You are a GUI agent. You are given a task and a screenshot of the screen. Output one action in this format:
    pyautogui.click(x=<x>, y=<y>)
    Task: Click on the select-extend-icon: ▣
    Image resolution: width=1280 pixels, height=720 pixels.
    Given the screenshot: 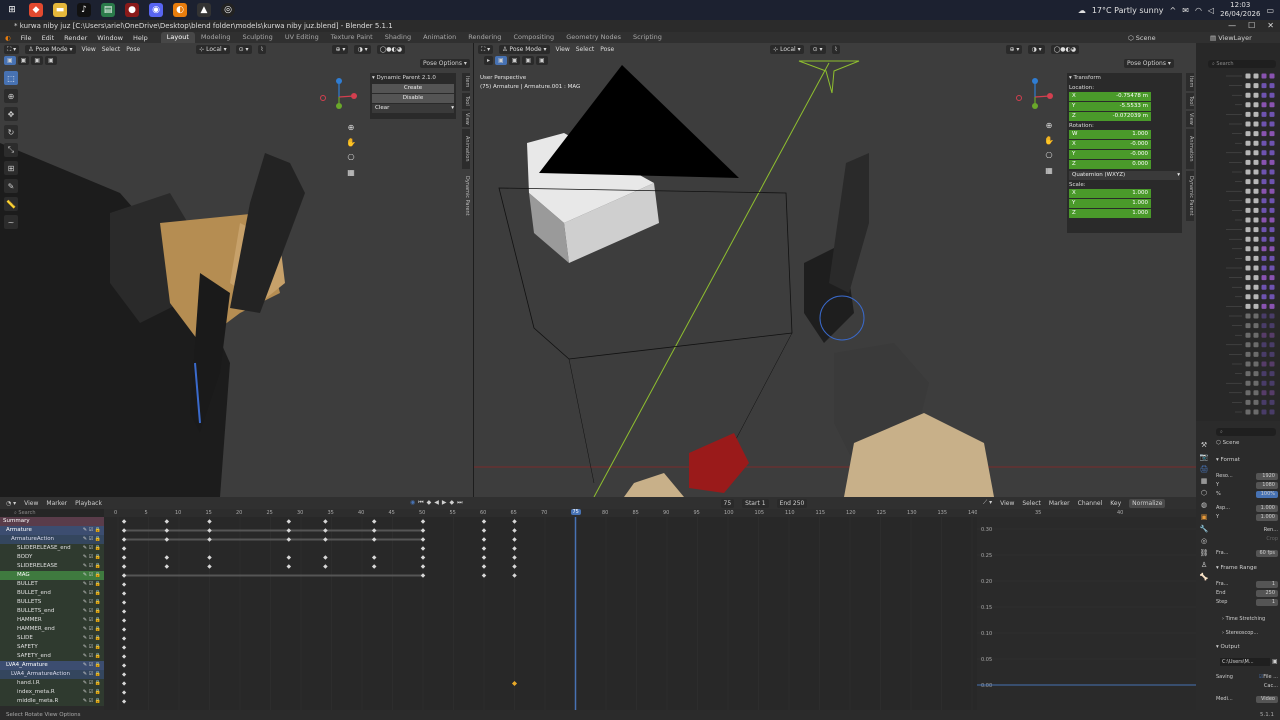 What is the action you would take?
    pyautogui.click(x=23, y=60)
    